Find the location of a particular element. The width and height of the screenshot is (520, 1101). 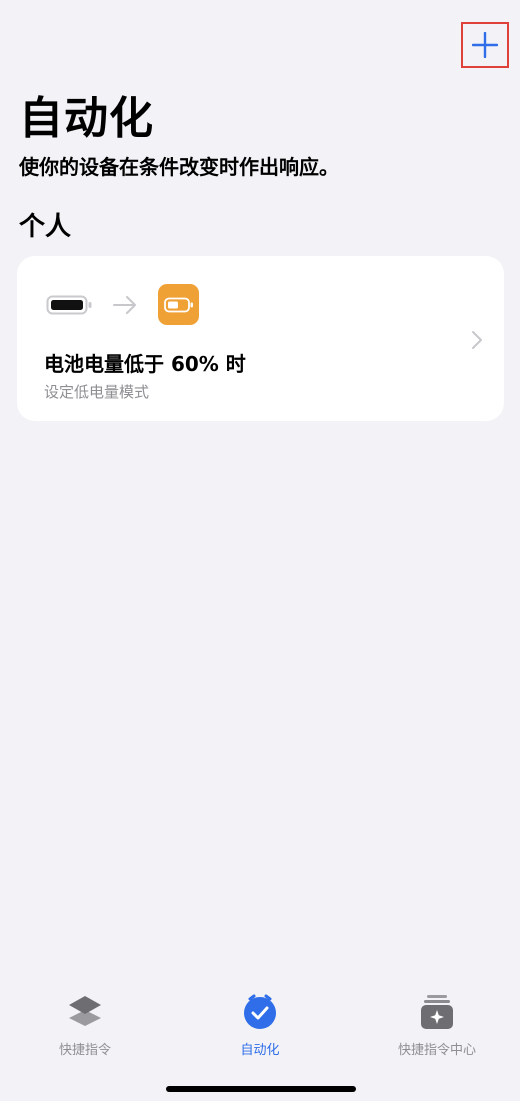

automation-card: 电池电量低于 60% 时 设定低电量模式 is located at coordinates (260, 338).